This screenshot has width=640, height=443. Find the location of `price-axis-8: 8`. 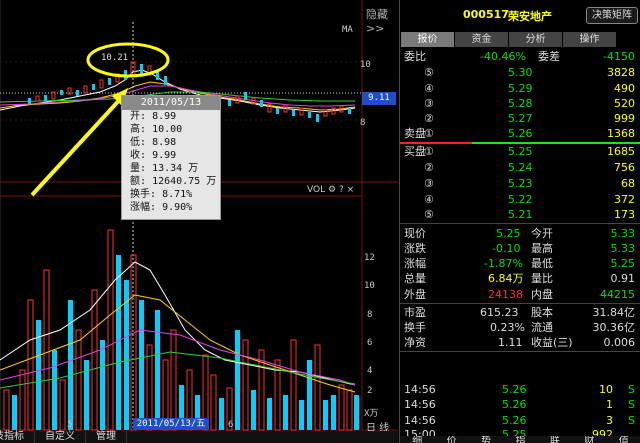

price-axis-8: 8 is located at coordinates (363, 123).